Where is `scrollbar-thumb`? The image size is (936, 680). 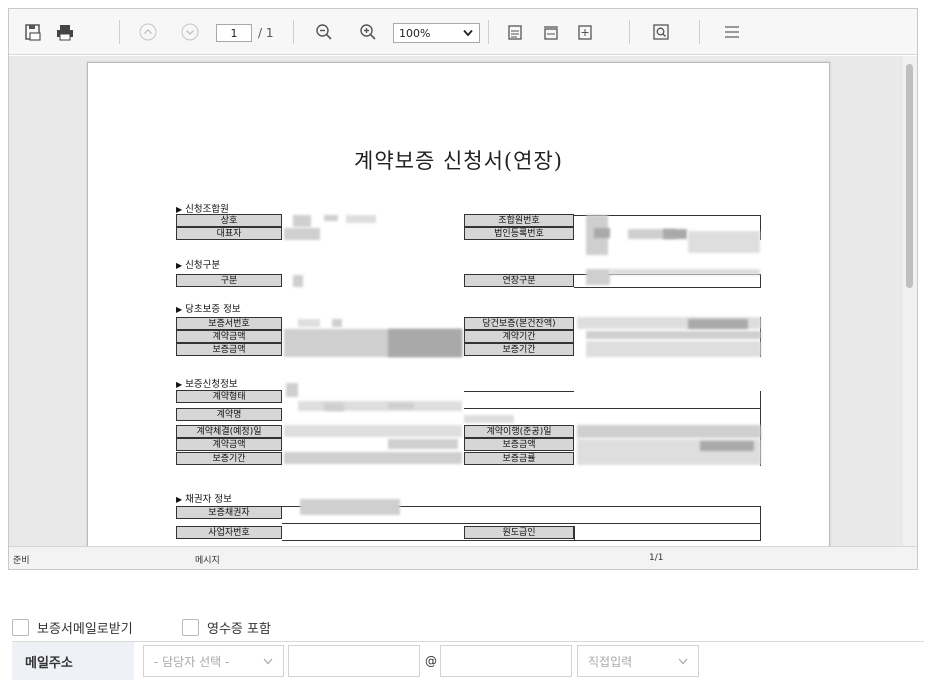
scrollbar-thumb is located at coordinates (909, 176).